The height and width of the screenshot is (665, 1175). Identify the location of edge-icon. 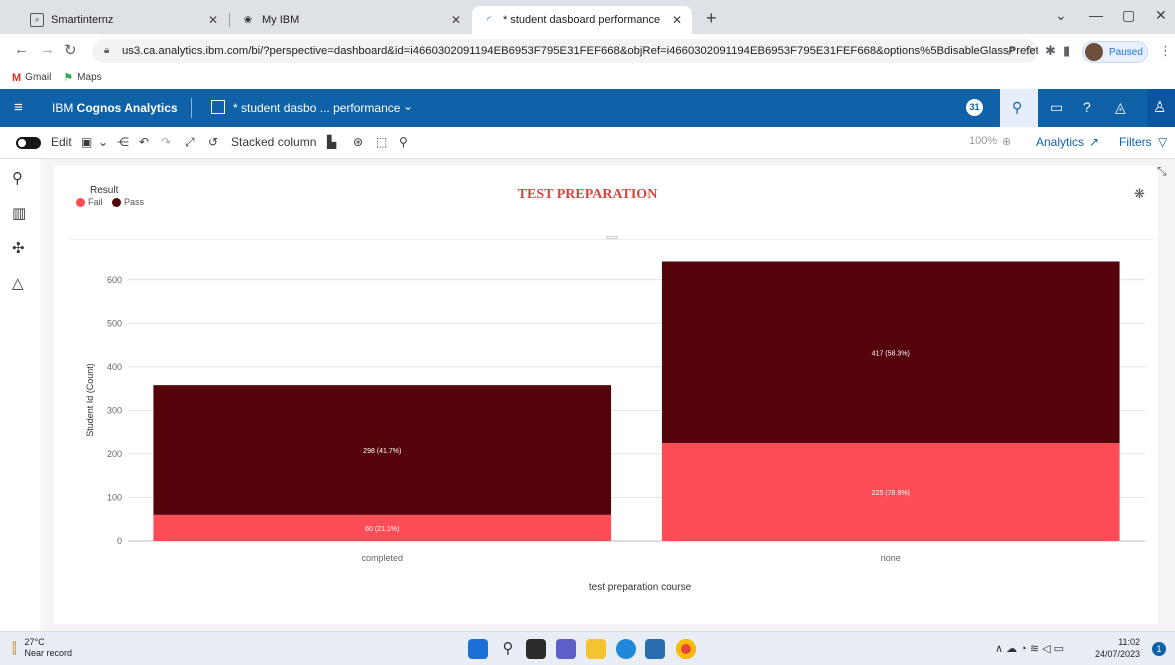
(626, 649).